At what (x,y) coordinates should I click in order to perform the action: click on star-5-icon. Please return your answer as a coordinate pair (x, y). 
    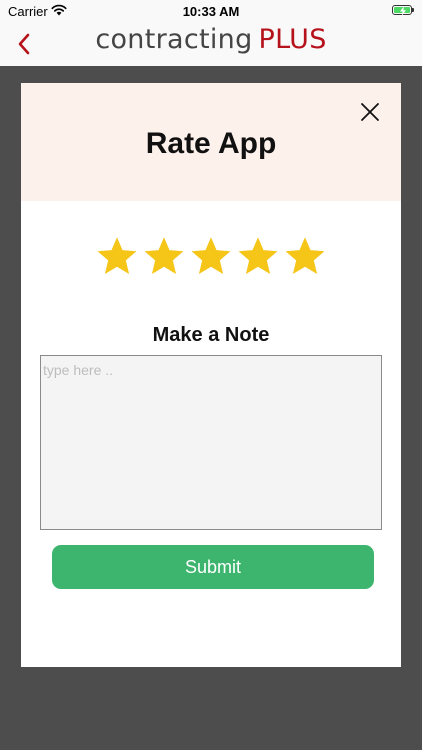
    Looking at the image, I should click on (305, 256).